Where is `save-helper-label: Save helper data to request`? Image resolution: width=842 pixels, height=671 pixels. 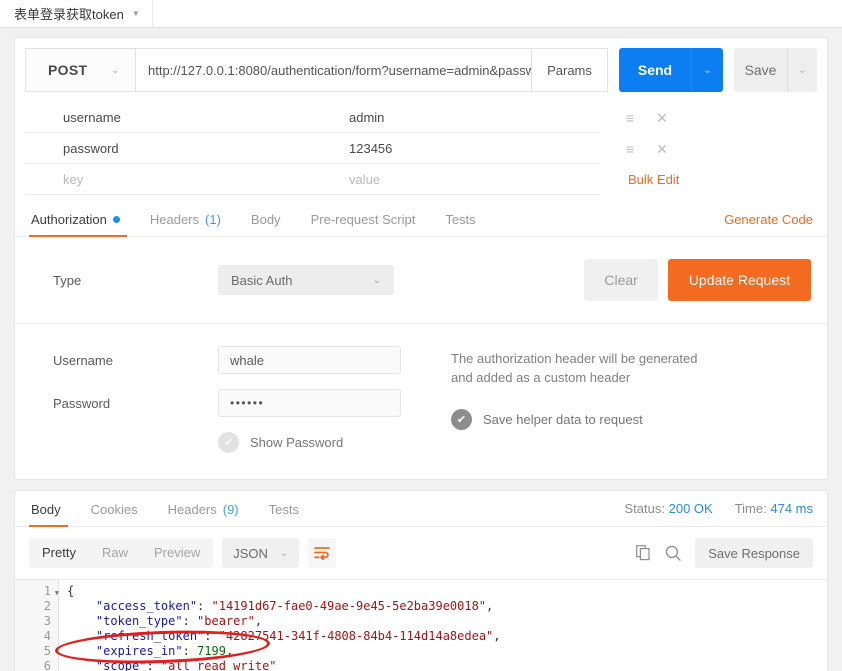
save-helper-label: Save helper data to request is located at coordinates (563, 419).